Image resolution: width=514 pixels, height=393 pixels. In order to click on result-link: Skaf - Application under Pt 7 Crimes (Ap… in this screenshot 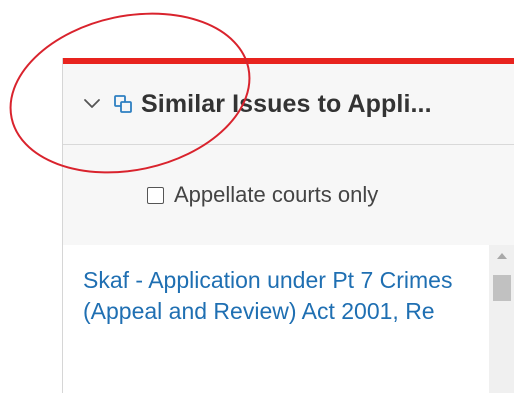, I will do `click(278, 296)`.